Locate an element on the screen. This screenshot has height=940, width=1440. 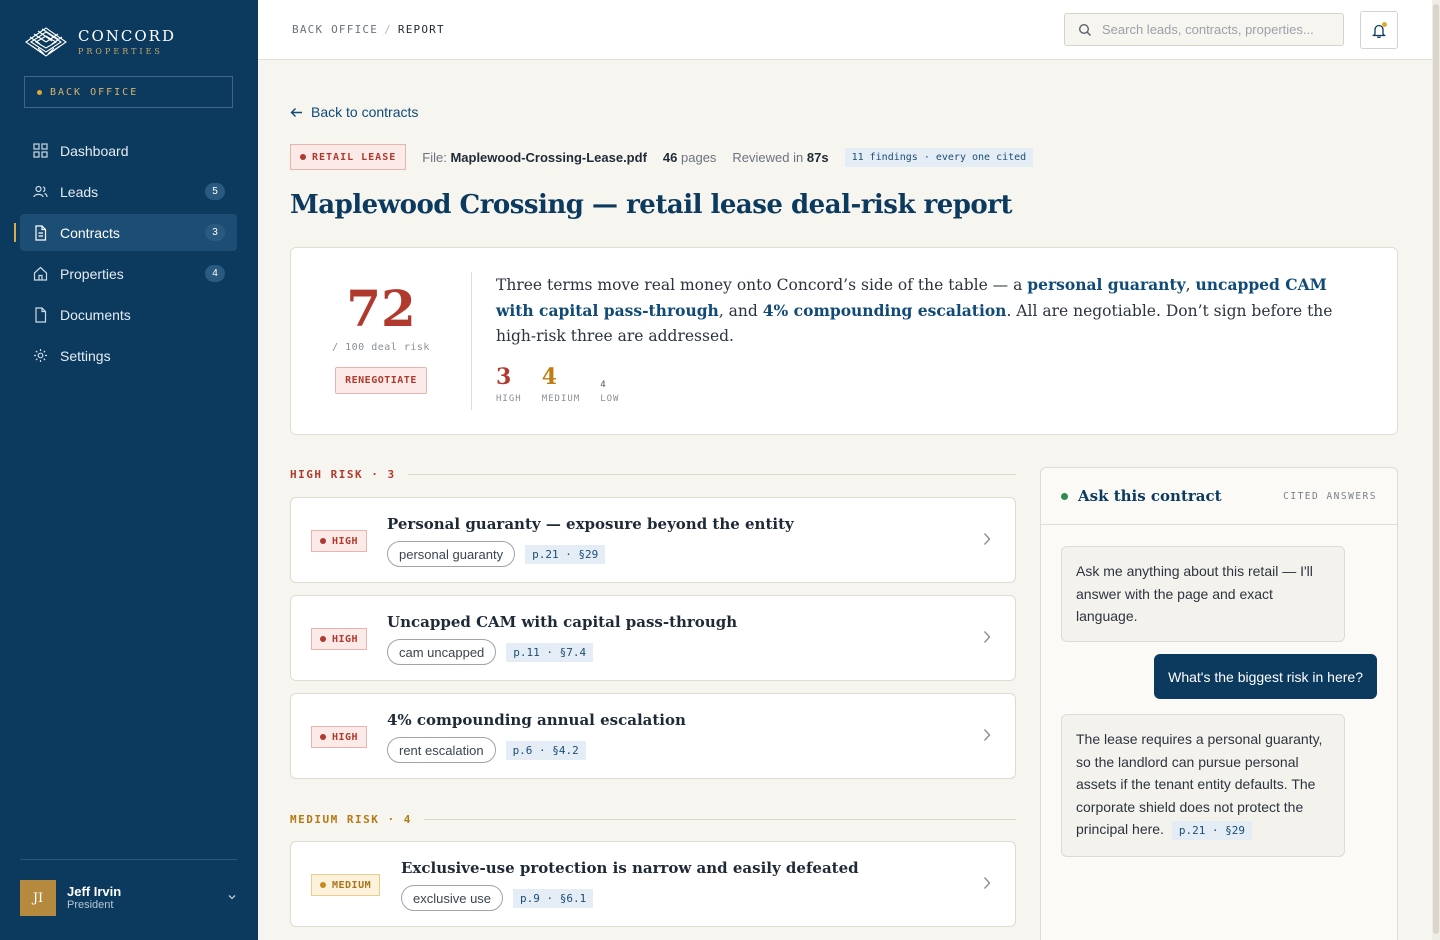
logo-mark-icon is located at coordinates (46, 42).